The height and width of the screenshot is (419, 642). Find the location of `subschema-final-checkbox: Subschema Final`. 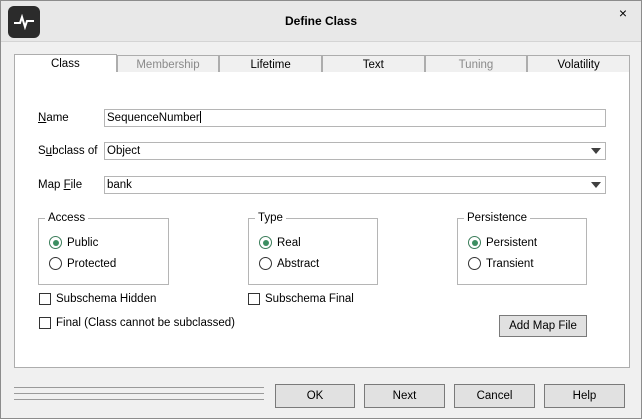

subschema-final-checkbox: Subschema Final is located at coordinates (301, 299).